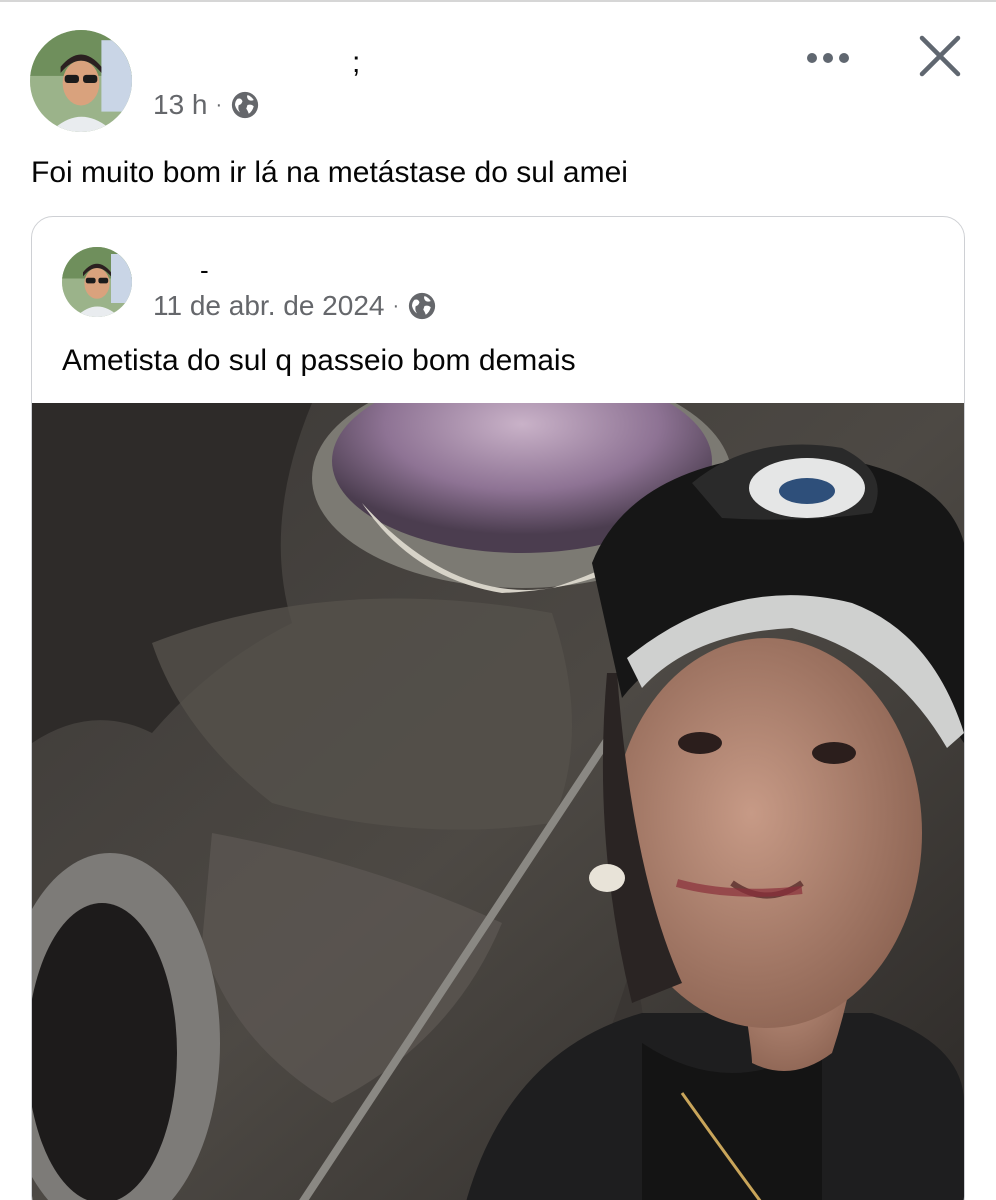 The height and width of the screenshot is (1200, 996). What do you see at coordinates (268, 306) in the screenshot?
I see `shared-post-date: 11 de abr. de 2024` at bounding box center [268, 306].